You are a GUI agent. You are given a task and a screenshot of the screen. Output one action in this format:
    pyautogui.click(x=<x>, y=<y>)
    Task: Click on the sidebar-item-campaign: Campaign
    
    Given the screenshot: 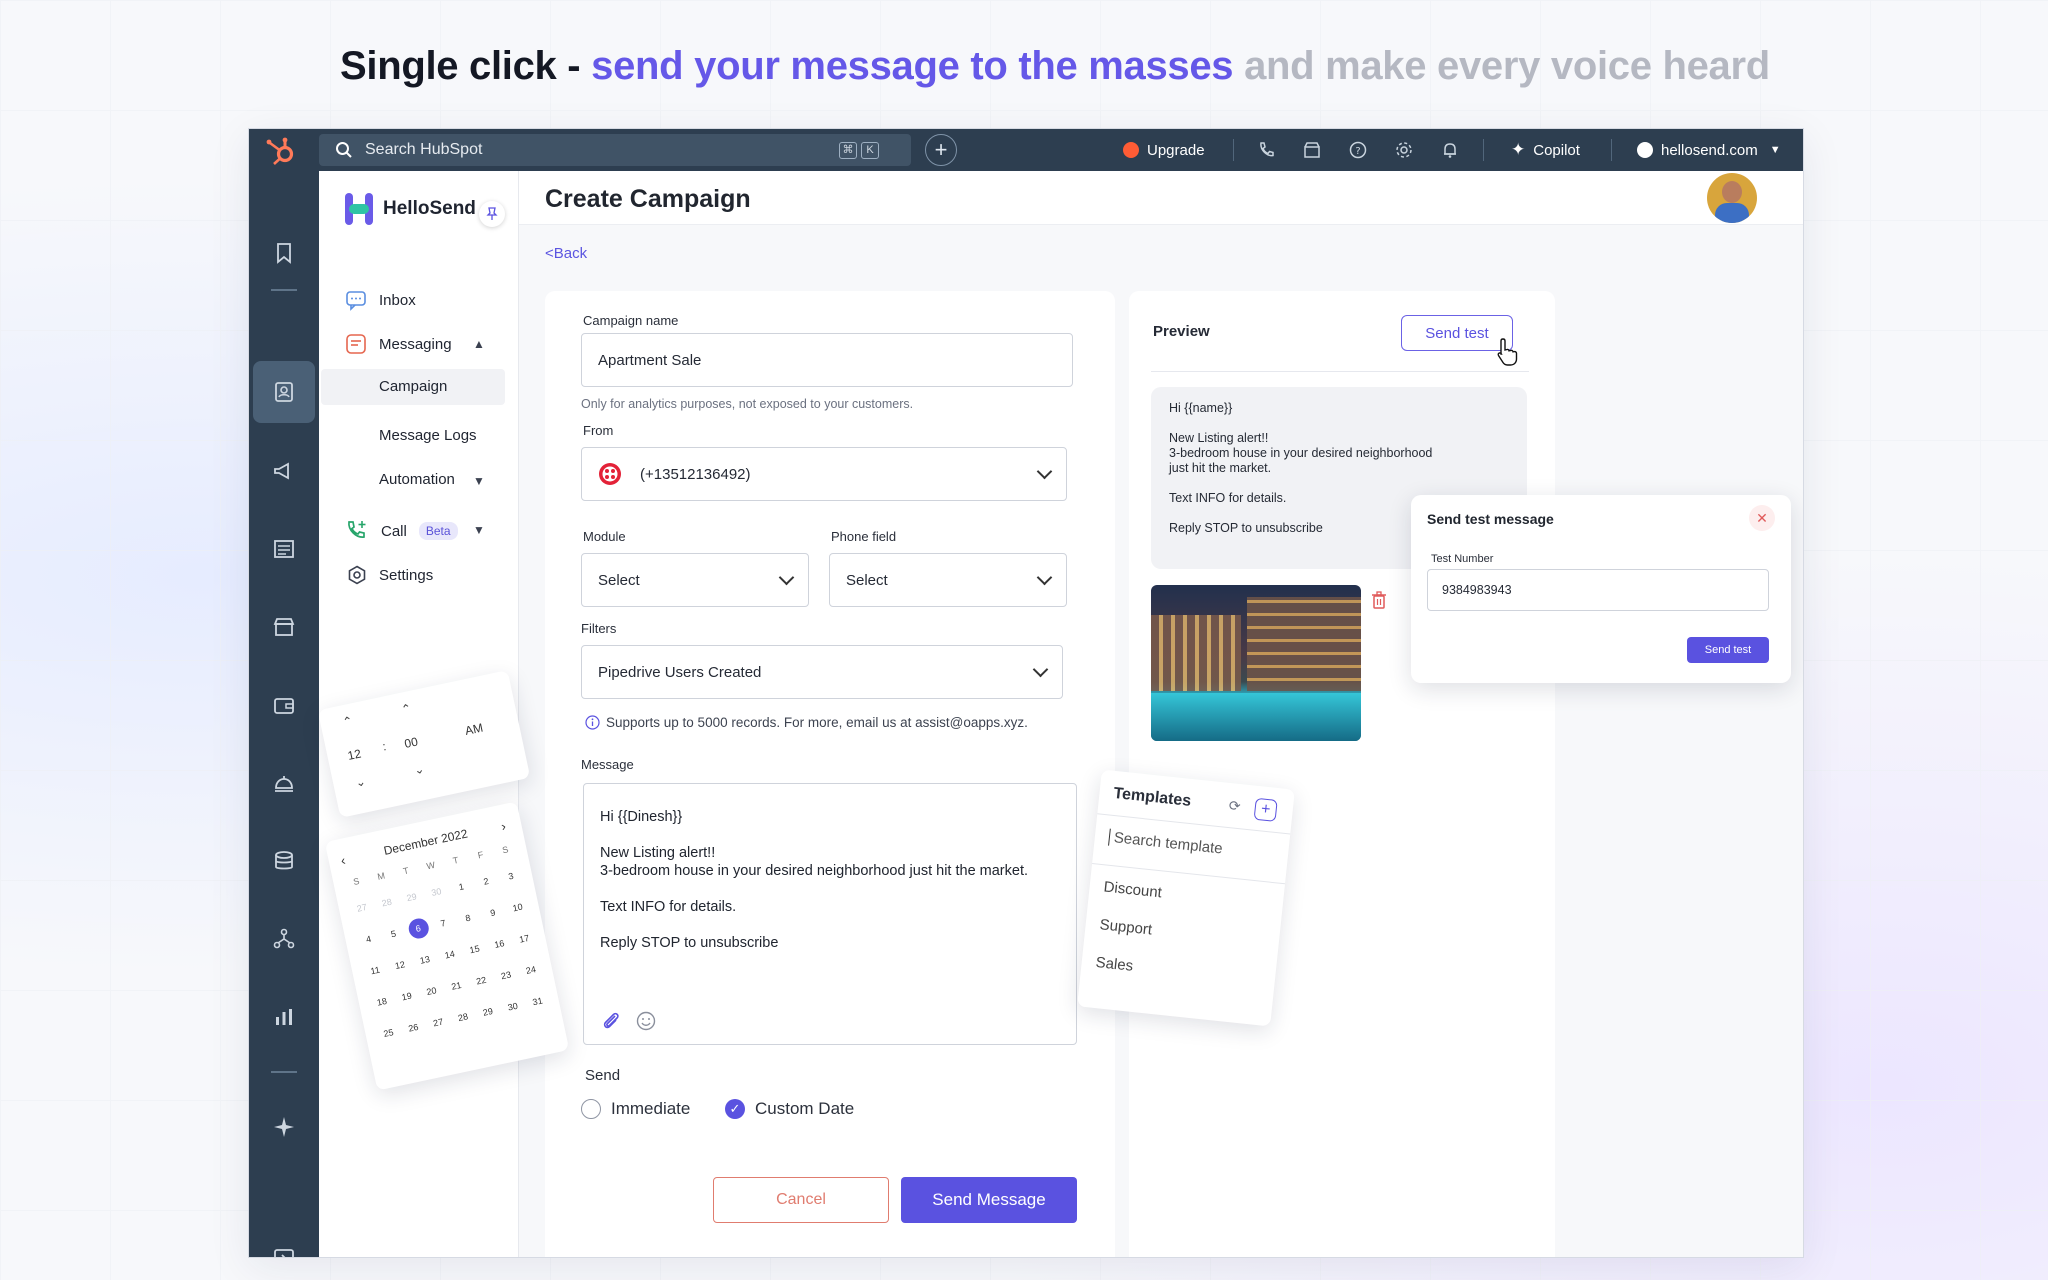 What is the action you would take?
    pyautogui.click(x=413, y=387)
    